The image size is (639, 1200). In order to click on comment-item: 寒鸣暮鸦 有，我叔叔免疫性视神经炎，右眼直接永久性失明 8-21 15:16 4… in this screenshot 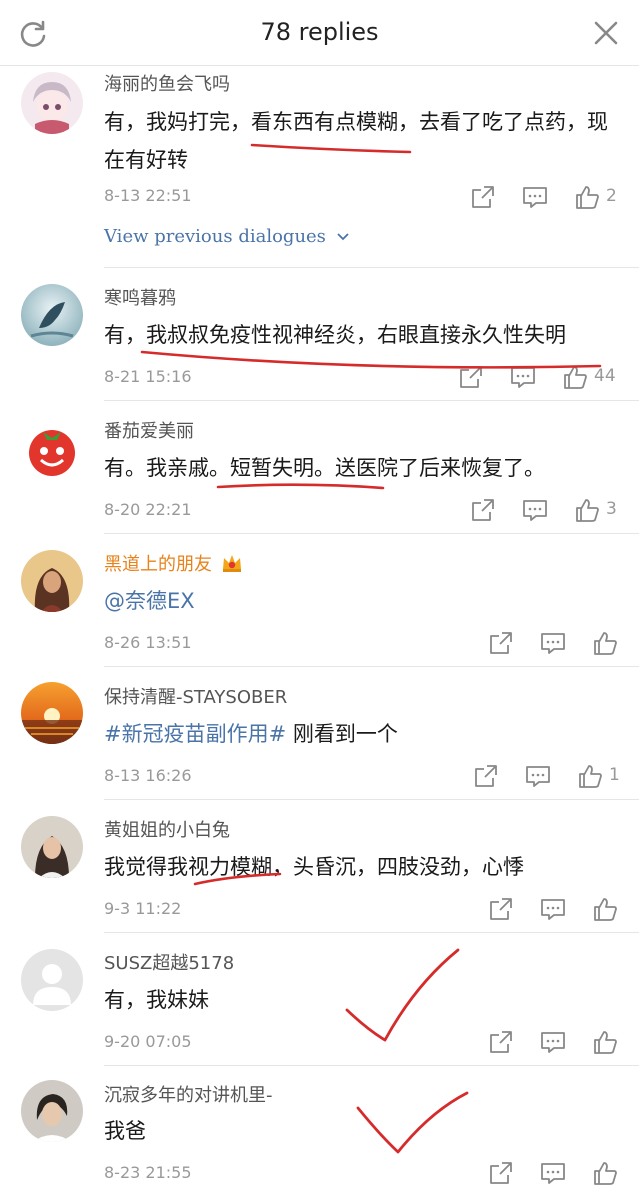, I will do `click(319, 334)`.